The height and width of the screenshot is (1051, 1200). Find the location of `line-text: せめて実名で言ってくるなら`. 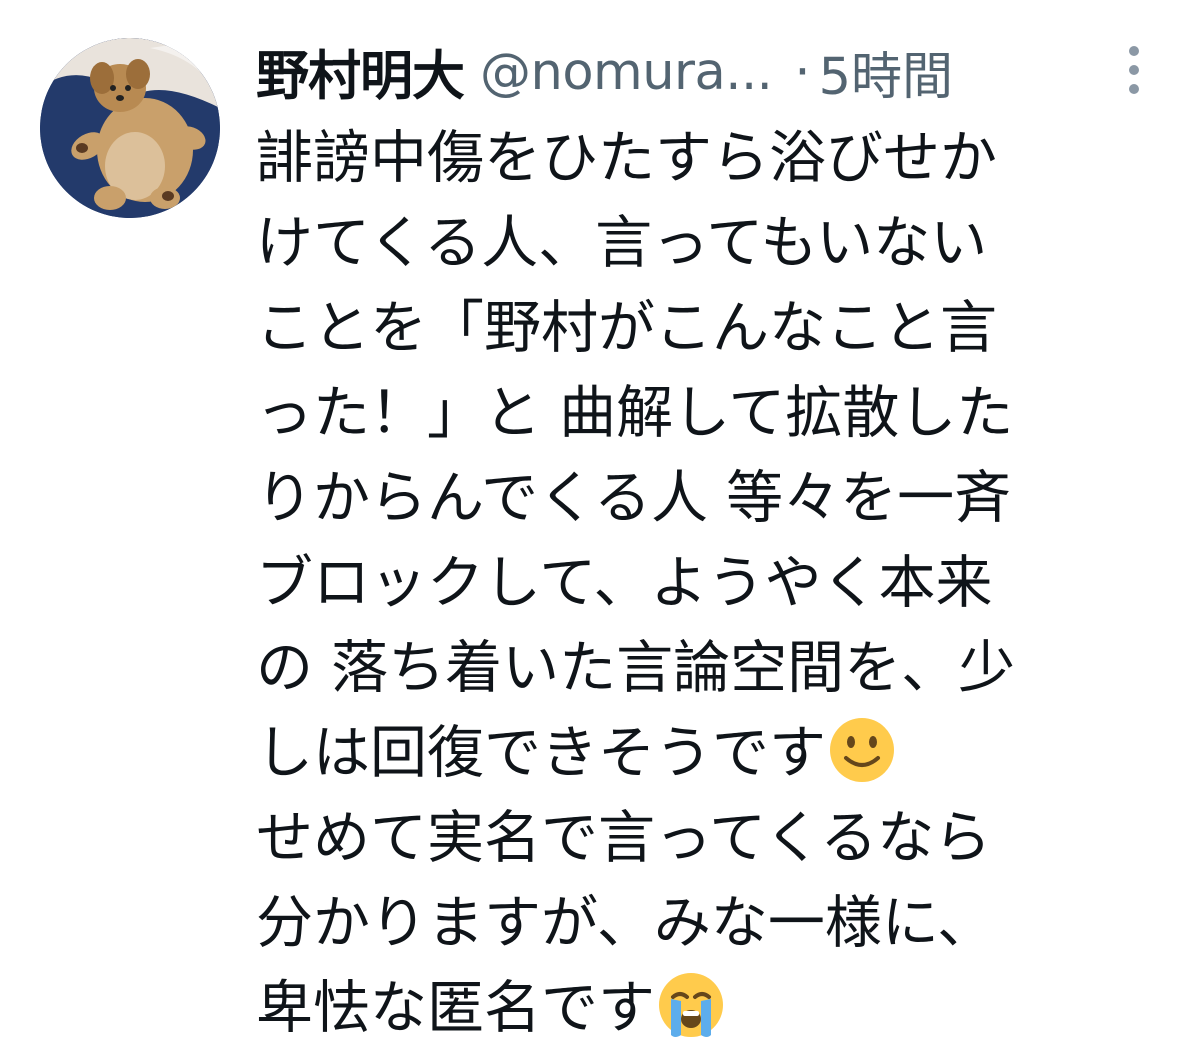

line-text: せめて実名で言ってくるなら is located at coordinates (624, 838).